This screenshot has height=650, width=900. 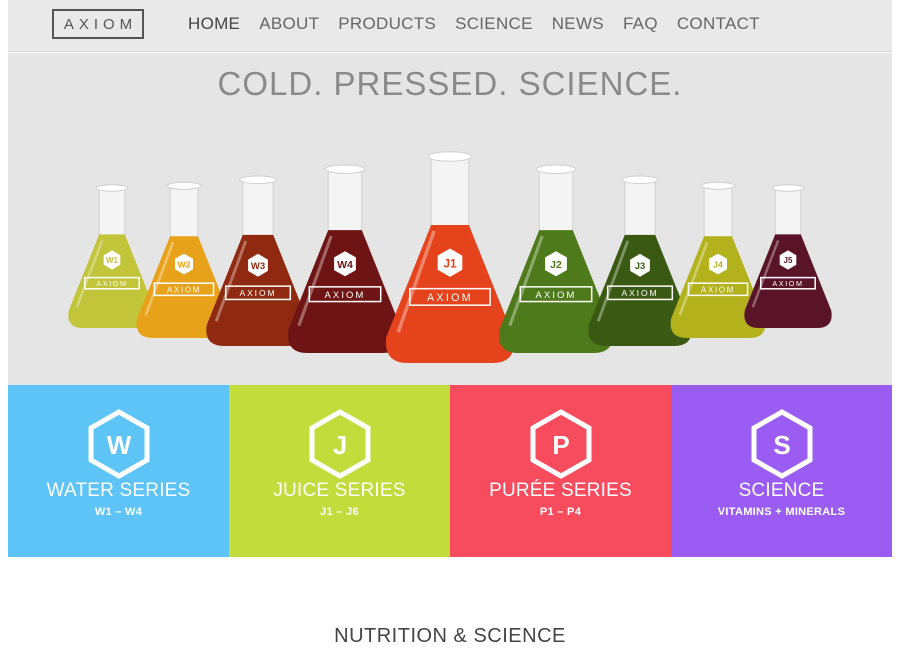 I want to click on juice-flask-w4: W4 AXIOM, so click(x=345, y=258).